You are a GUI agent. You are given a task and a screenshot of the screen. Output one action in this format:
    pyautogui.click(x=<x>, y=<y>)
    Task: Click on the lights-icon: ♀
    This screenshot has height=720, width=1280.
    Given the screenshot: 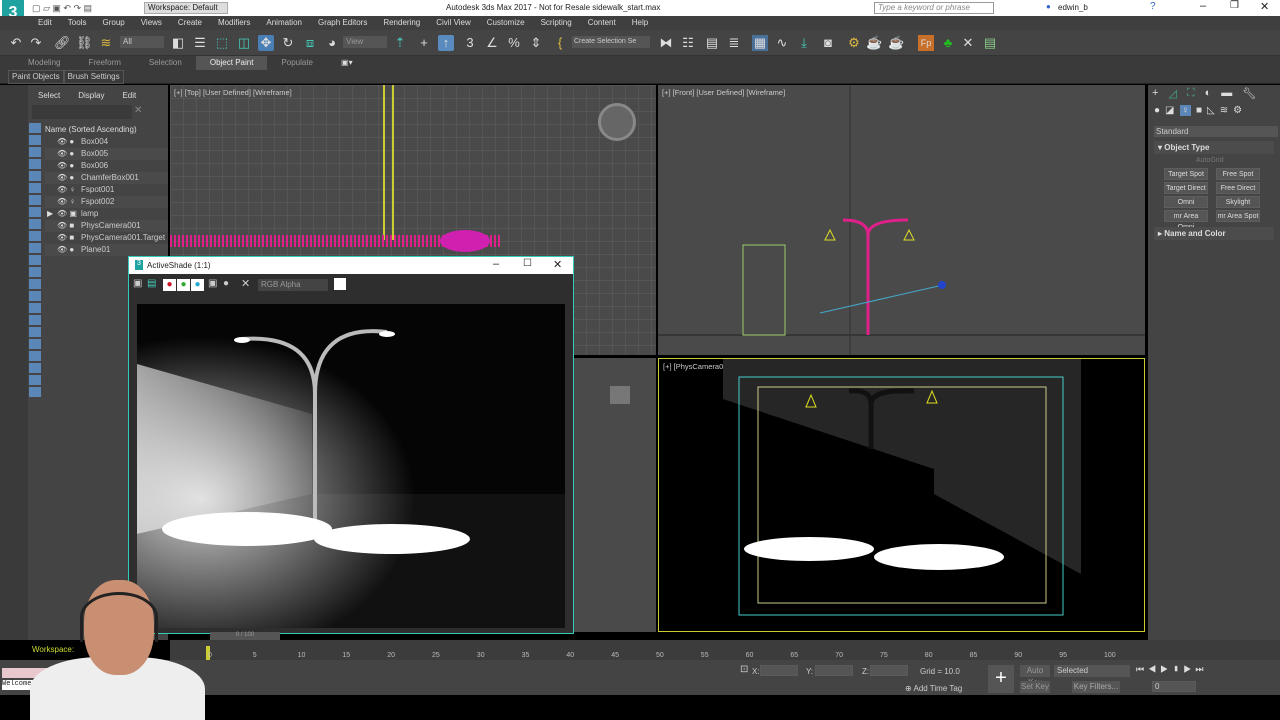 What is the action you would take?
    pyautogui.click(x=1185, y=110)
    